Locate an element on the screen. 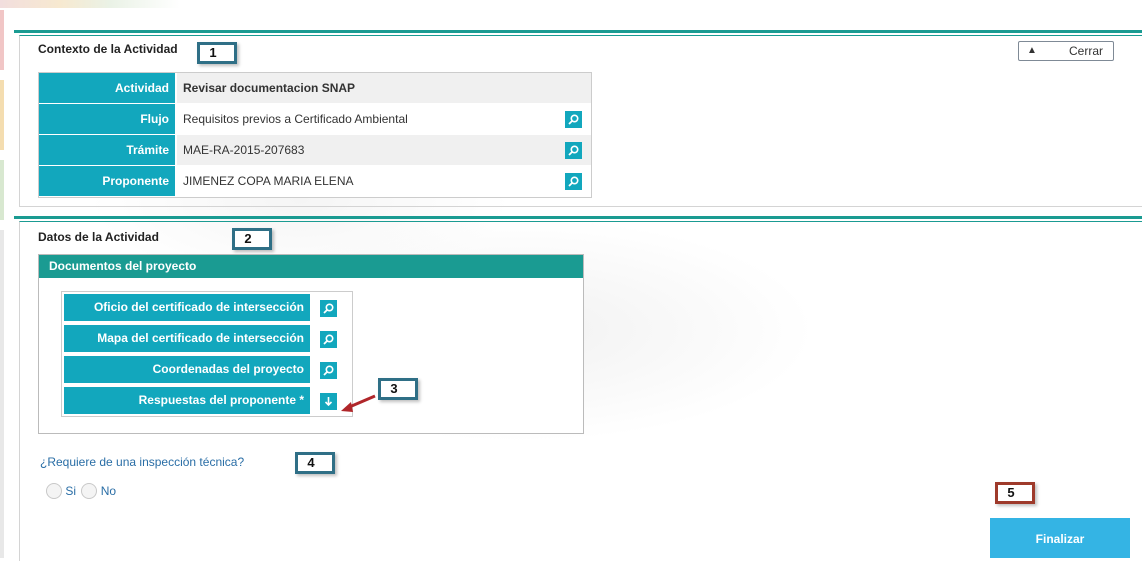  list-item: Mapa del certificado de intersección is located at coordinates (207, 338).